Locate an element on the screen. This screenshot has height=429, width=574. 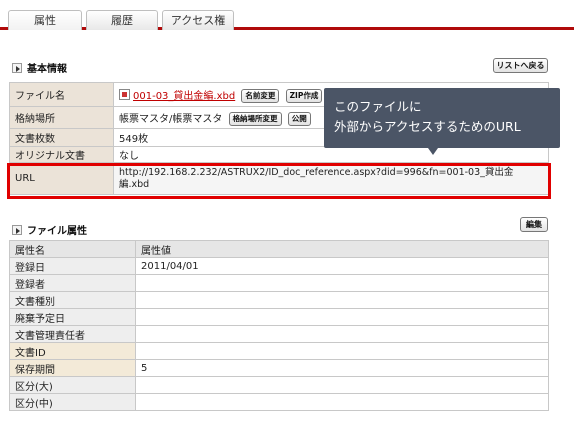
attributes-header-row: 属性名 属性値 is located at coordinates (279, 249).